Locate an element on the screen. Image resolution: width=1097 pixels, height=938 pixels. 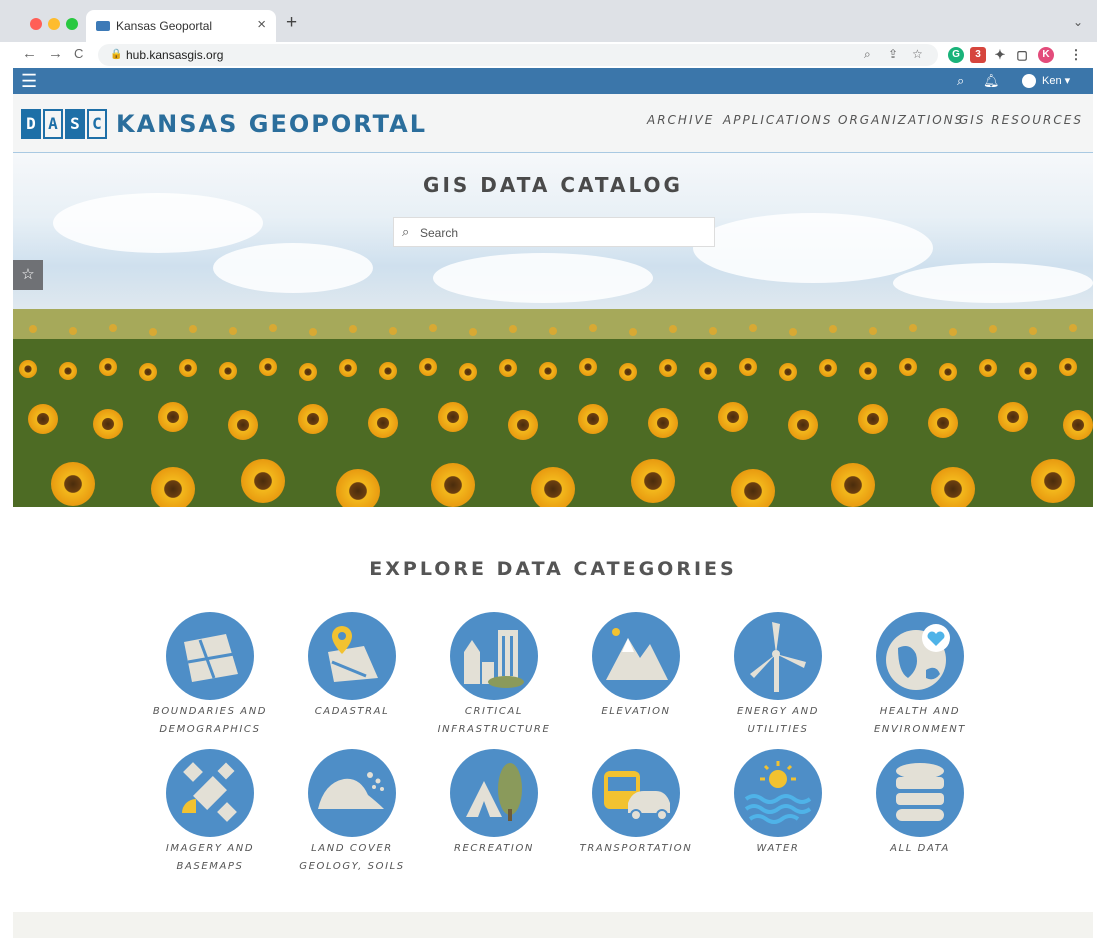
category-land-cover: LAND COVER GEOLOGY, SOILS is located at coordinates (352, 812).